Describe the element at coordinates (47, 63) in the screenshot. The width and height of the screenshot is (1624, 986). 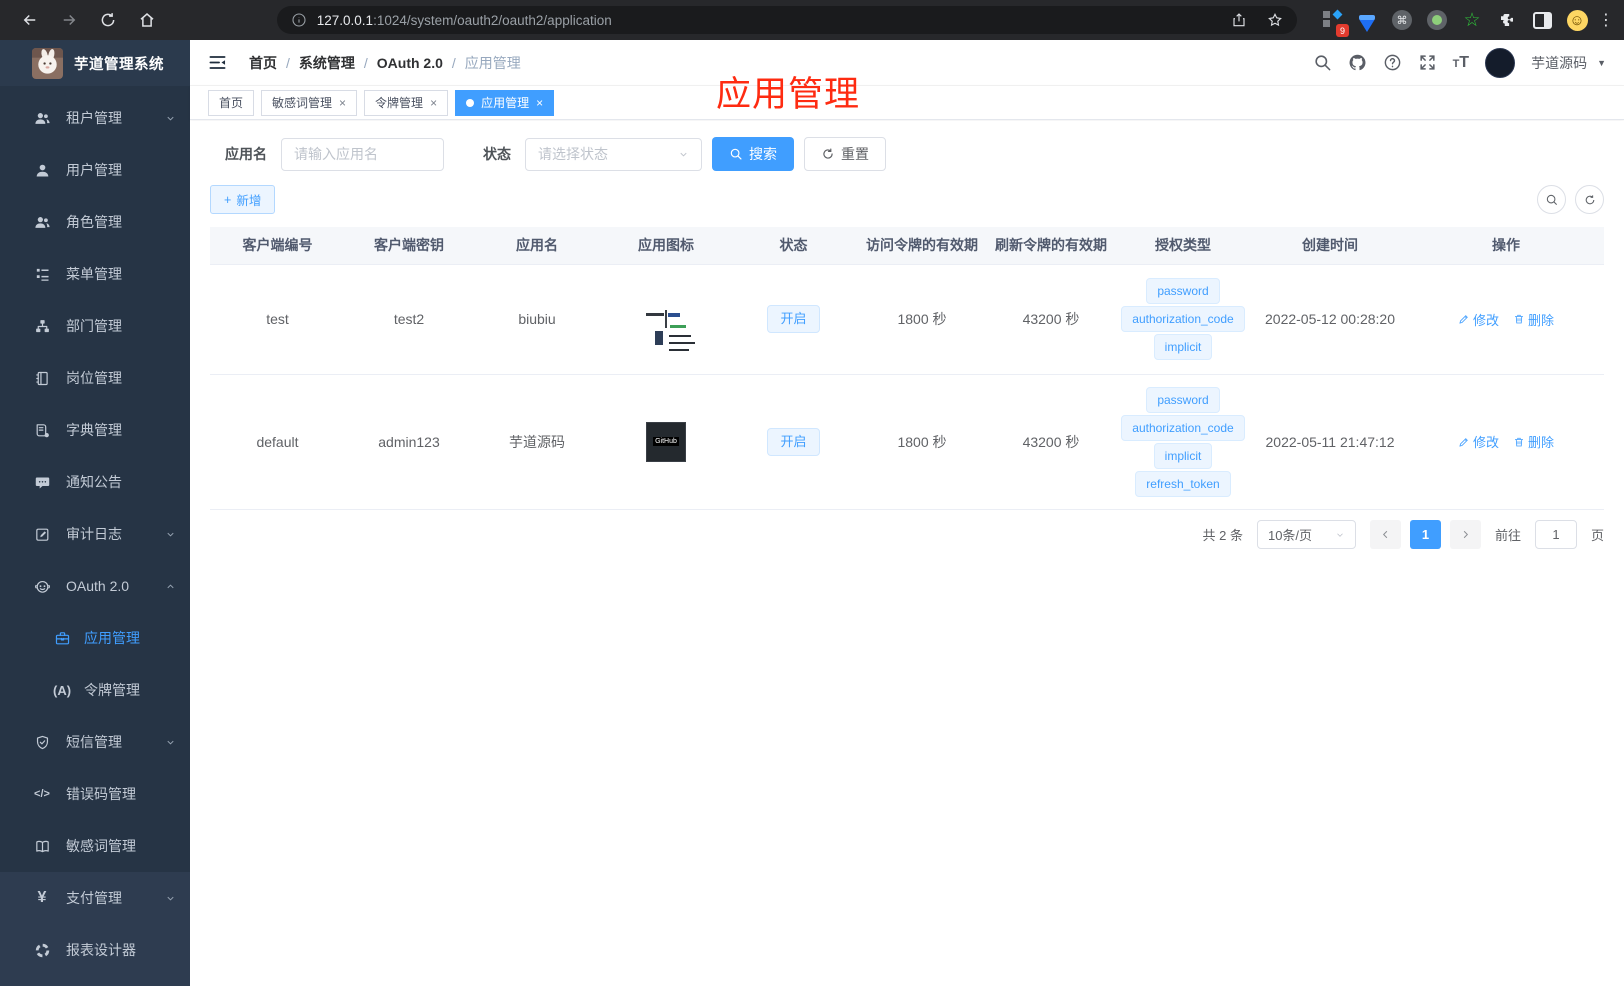
I see `logo-image` at that location.